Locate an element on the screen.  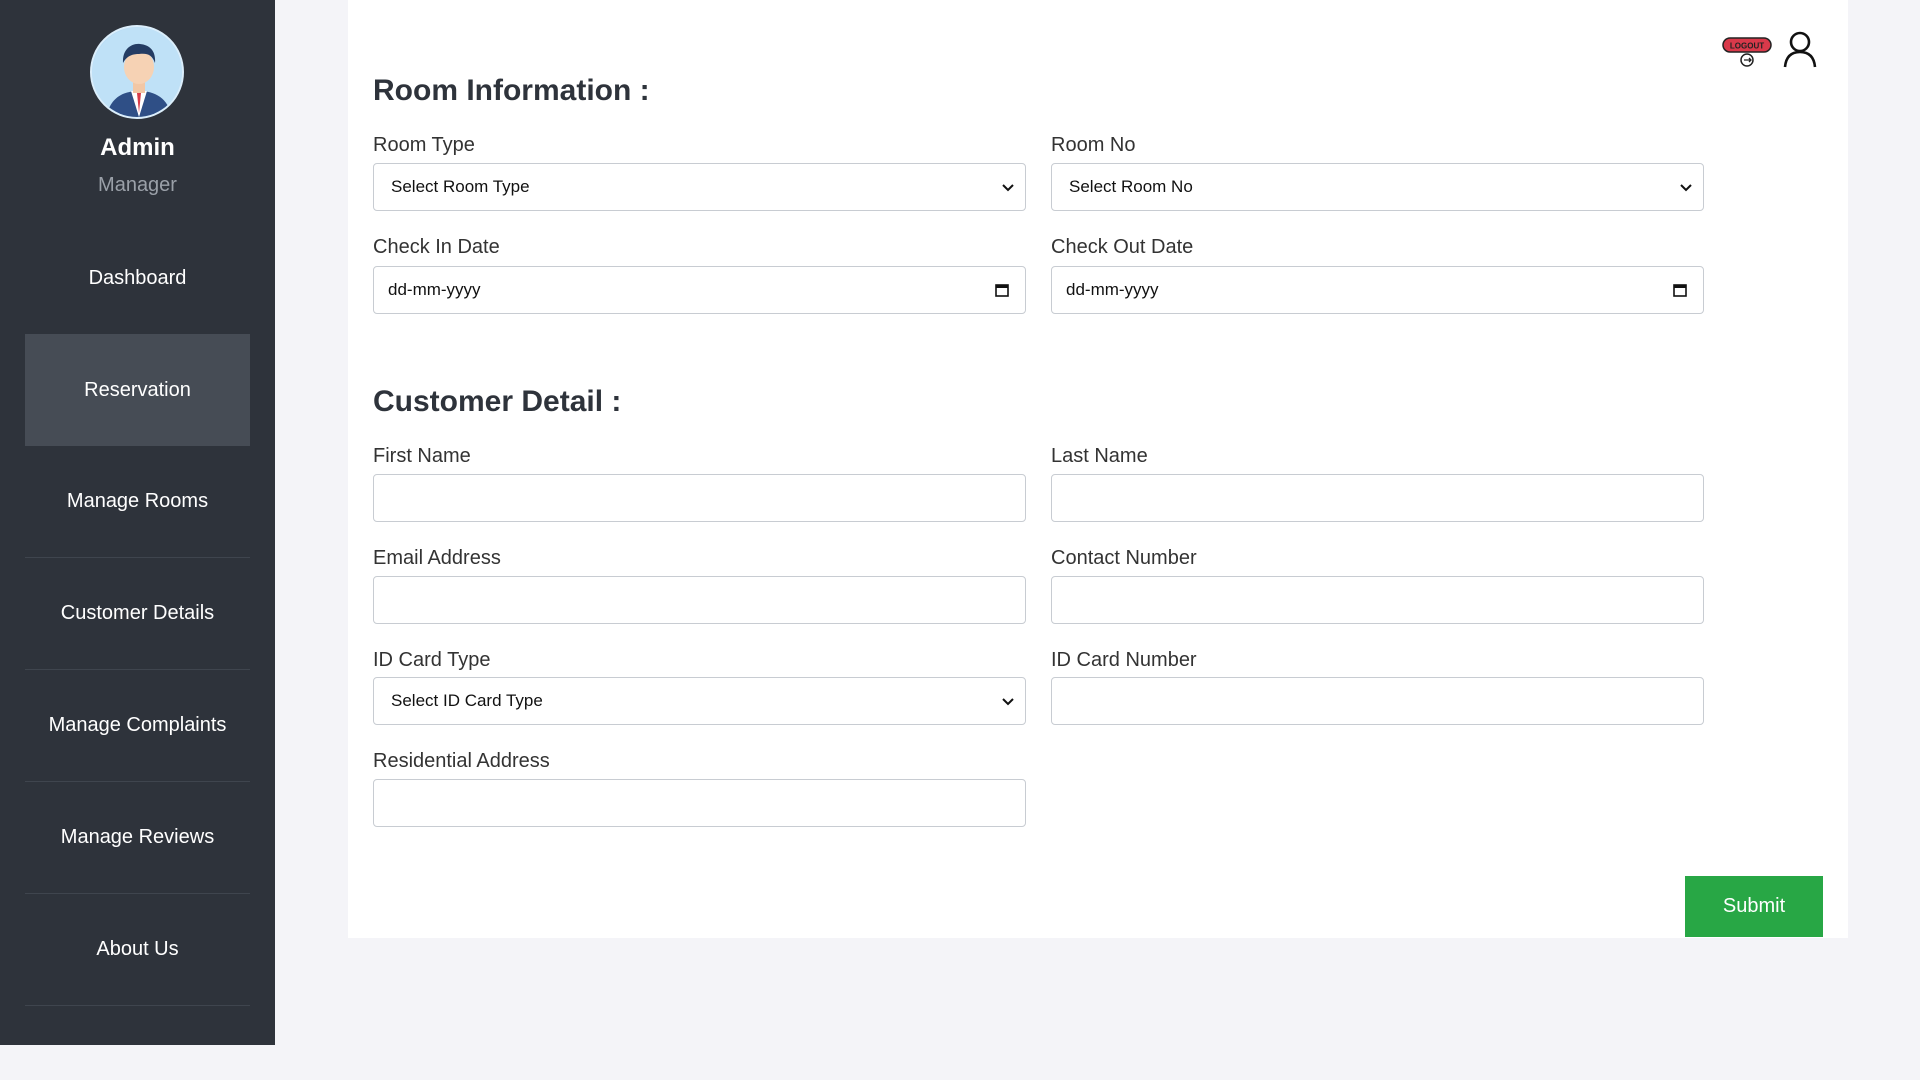
logout-text: LOGOUT is located at coordinates (1747, 45).